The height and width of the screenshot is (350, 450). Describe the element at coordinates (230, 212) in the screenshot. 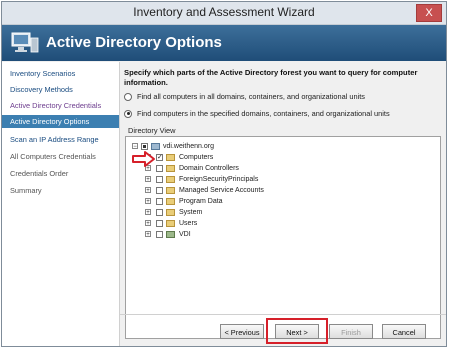

I see `tree-item-system: + System` at that location.